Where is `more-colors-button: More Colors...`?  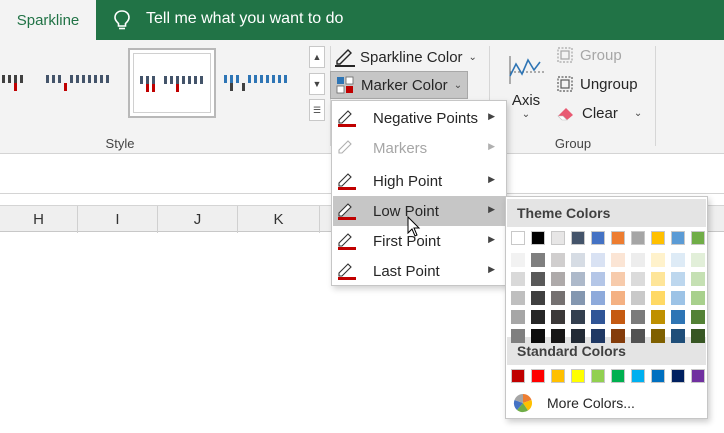
more-colors-button: More Colors... is located at coordinates (606, 403).